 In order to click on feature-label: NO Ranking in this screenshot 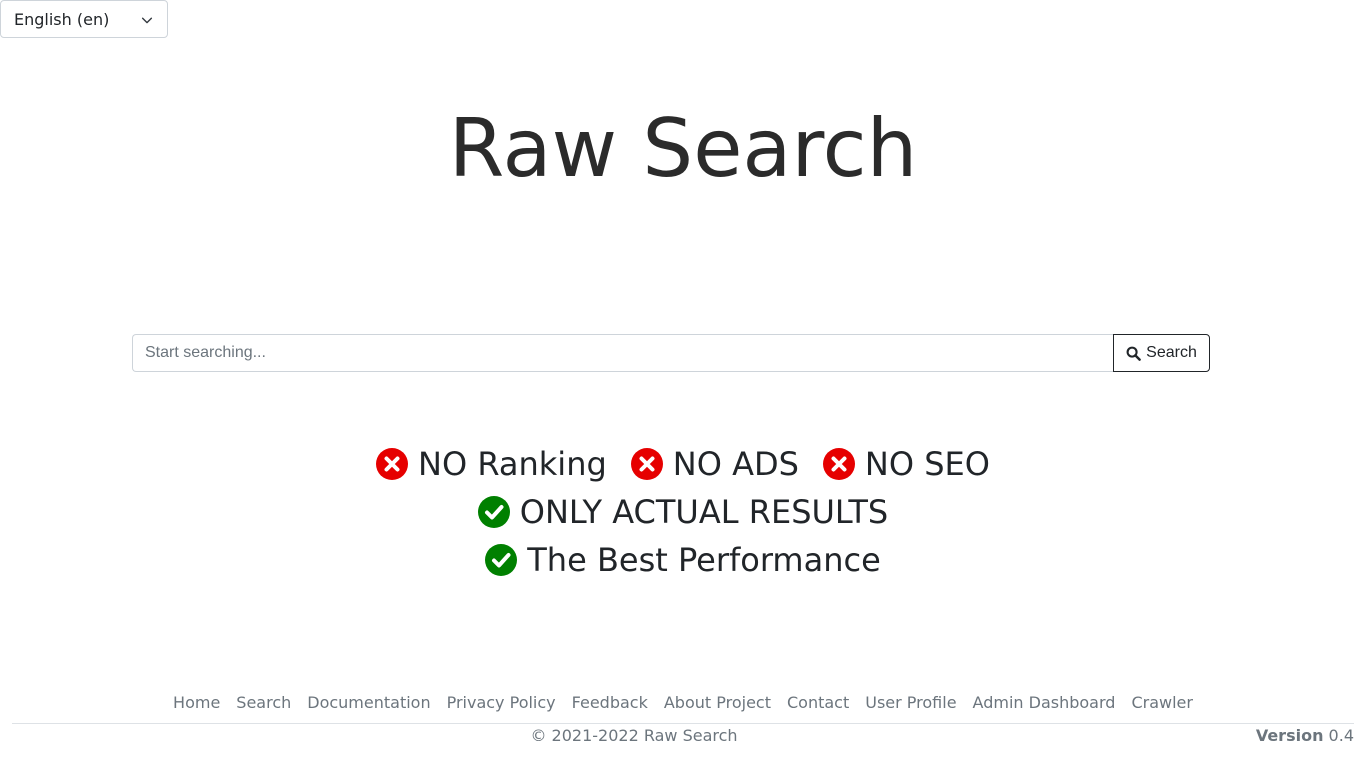, I will do `click(512, 464)`.